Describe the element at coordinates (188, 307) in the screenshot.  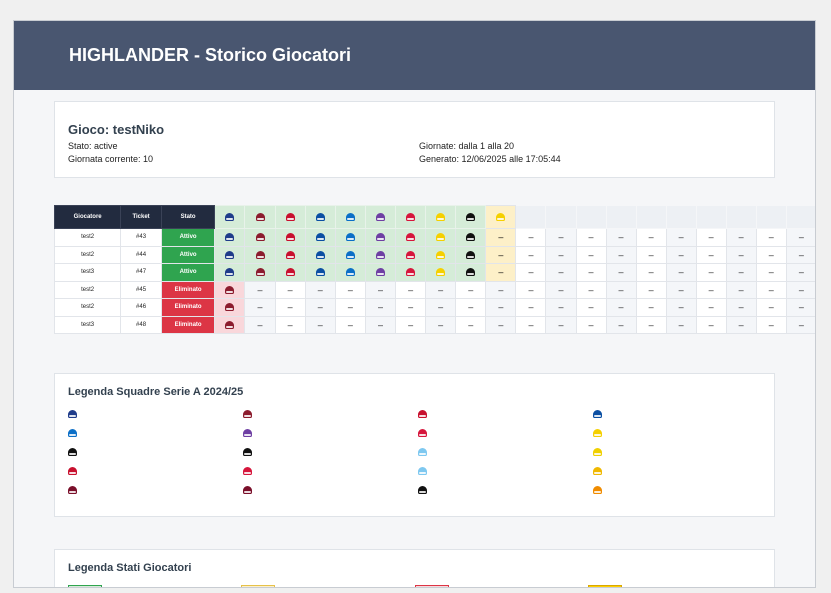
I see `status-badge: Eliminato` at that location.